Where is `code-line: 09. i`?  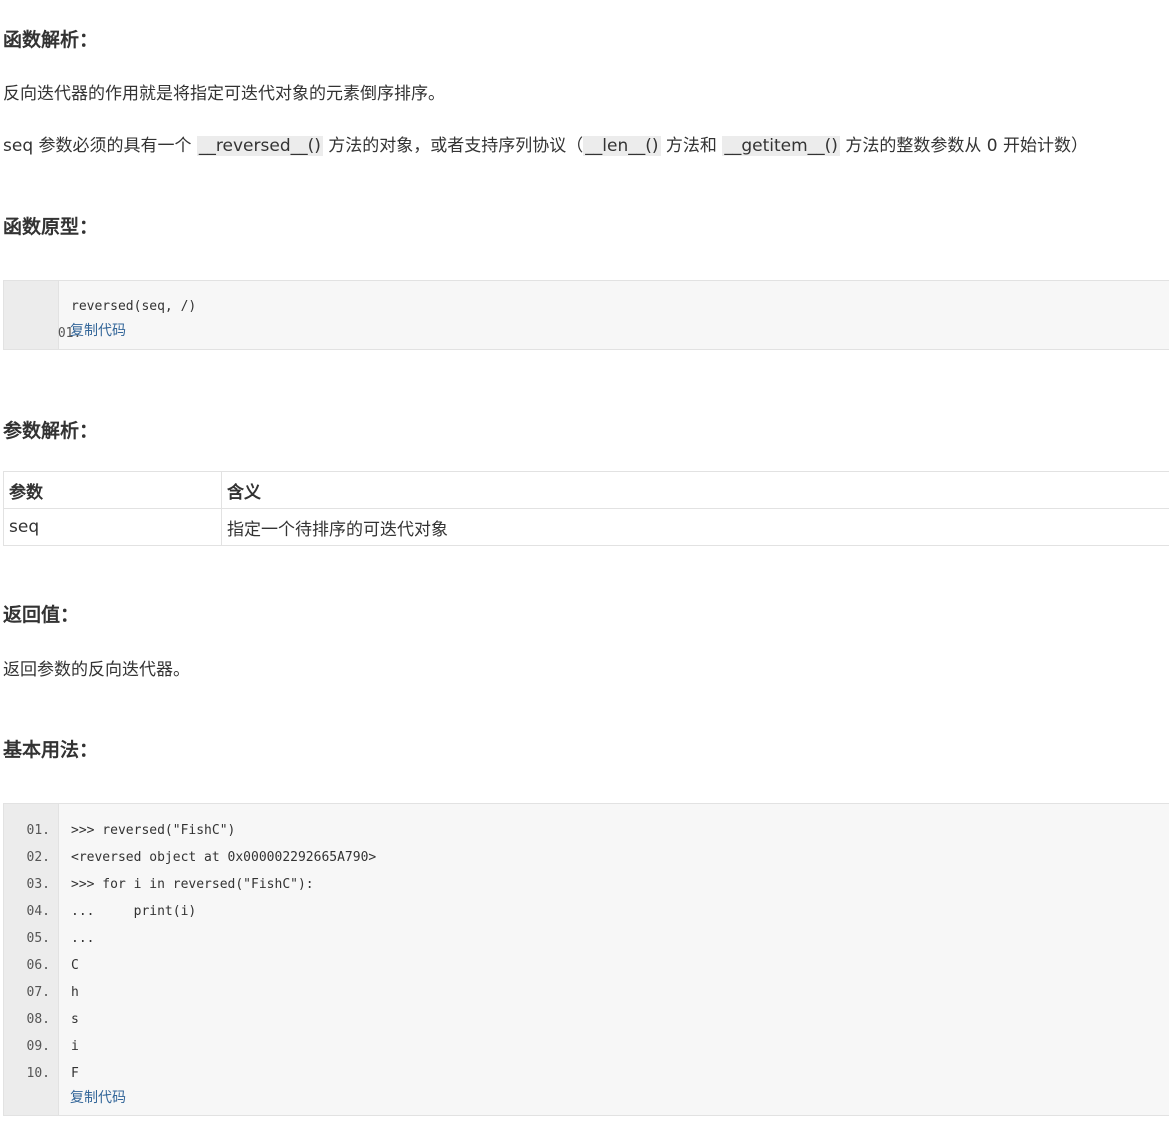 code-line: 09. i is located at coordinates (41, 1046).